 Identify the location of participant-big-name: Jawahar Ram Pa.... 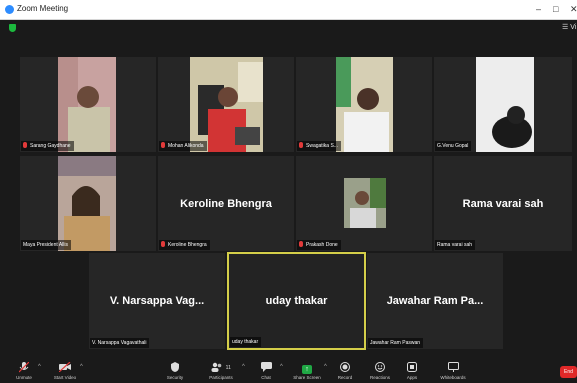
(435, 301).